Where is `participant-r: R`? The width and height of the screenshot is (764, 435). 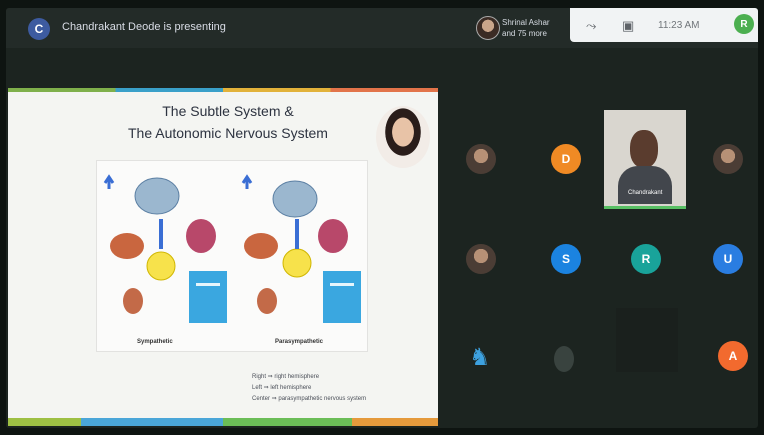 participant-r: R is located at coordinates (646, 259).